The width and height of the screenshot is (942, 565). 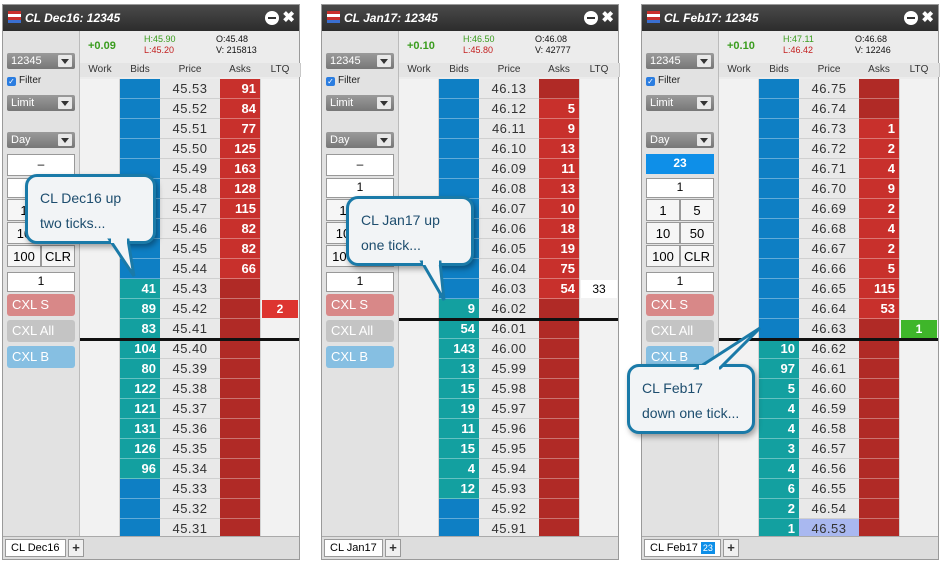 I want to click on ladder-row: 89 45.42 2, so click(x=189, y=309).